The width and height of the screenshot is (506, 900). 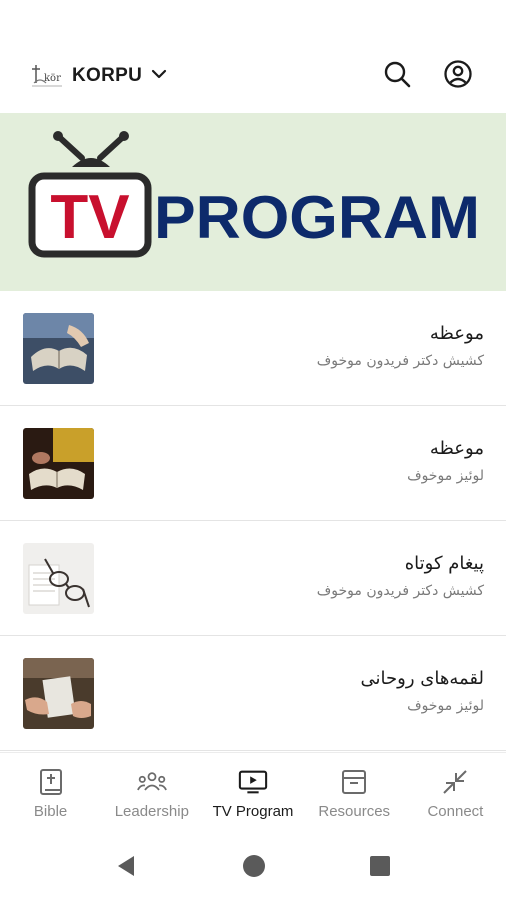 I want to click on account-button, so click(x=458, y=76).